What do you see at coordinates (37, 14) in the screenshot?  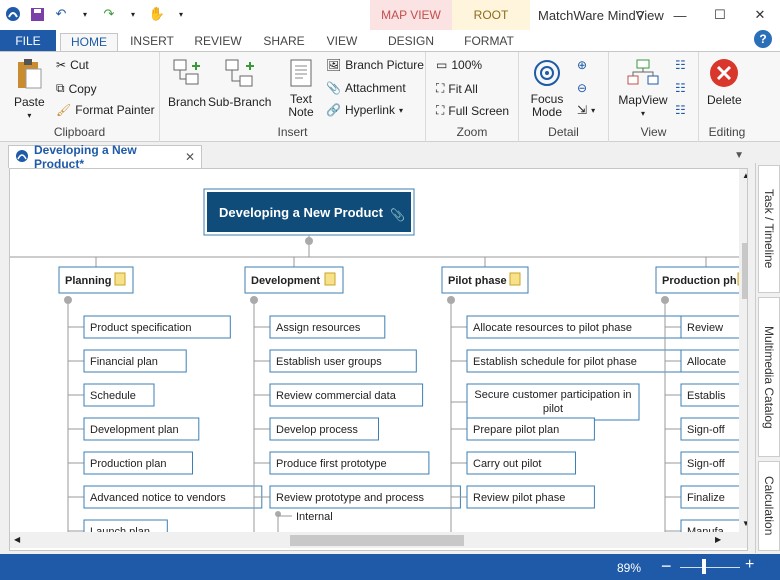 I see `save-icon` at bounding box center [37, 14].